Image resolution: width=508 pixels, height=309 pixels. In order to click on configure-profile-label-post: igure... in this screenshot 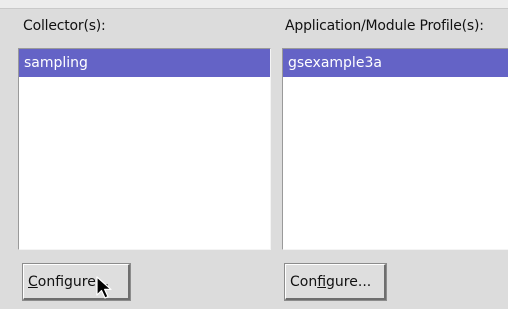, I will do `click(349, 281)`.